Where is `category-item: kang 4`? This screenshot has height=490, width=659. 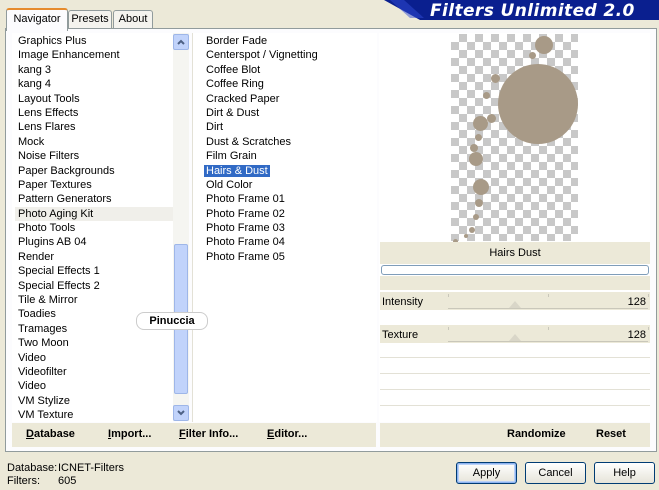 category-item: kang 4 is located at coordinates (94, 84).